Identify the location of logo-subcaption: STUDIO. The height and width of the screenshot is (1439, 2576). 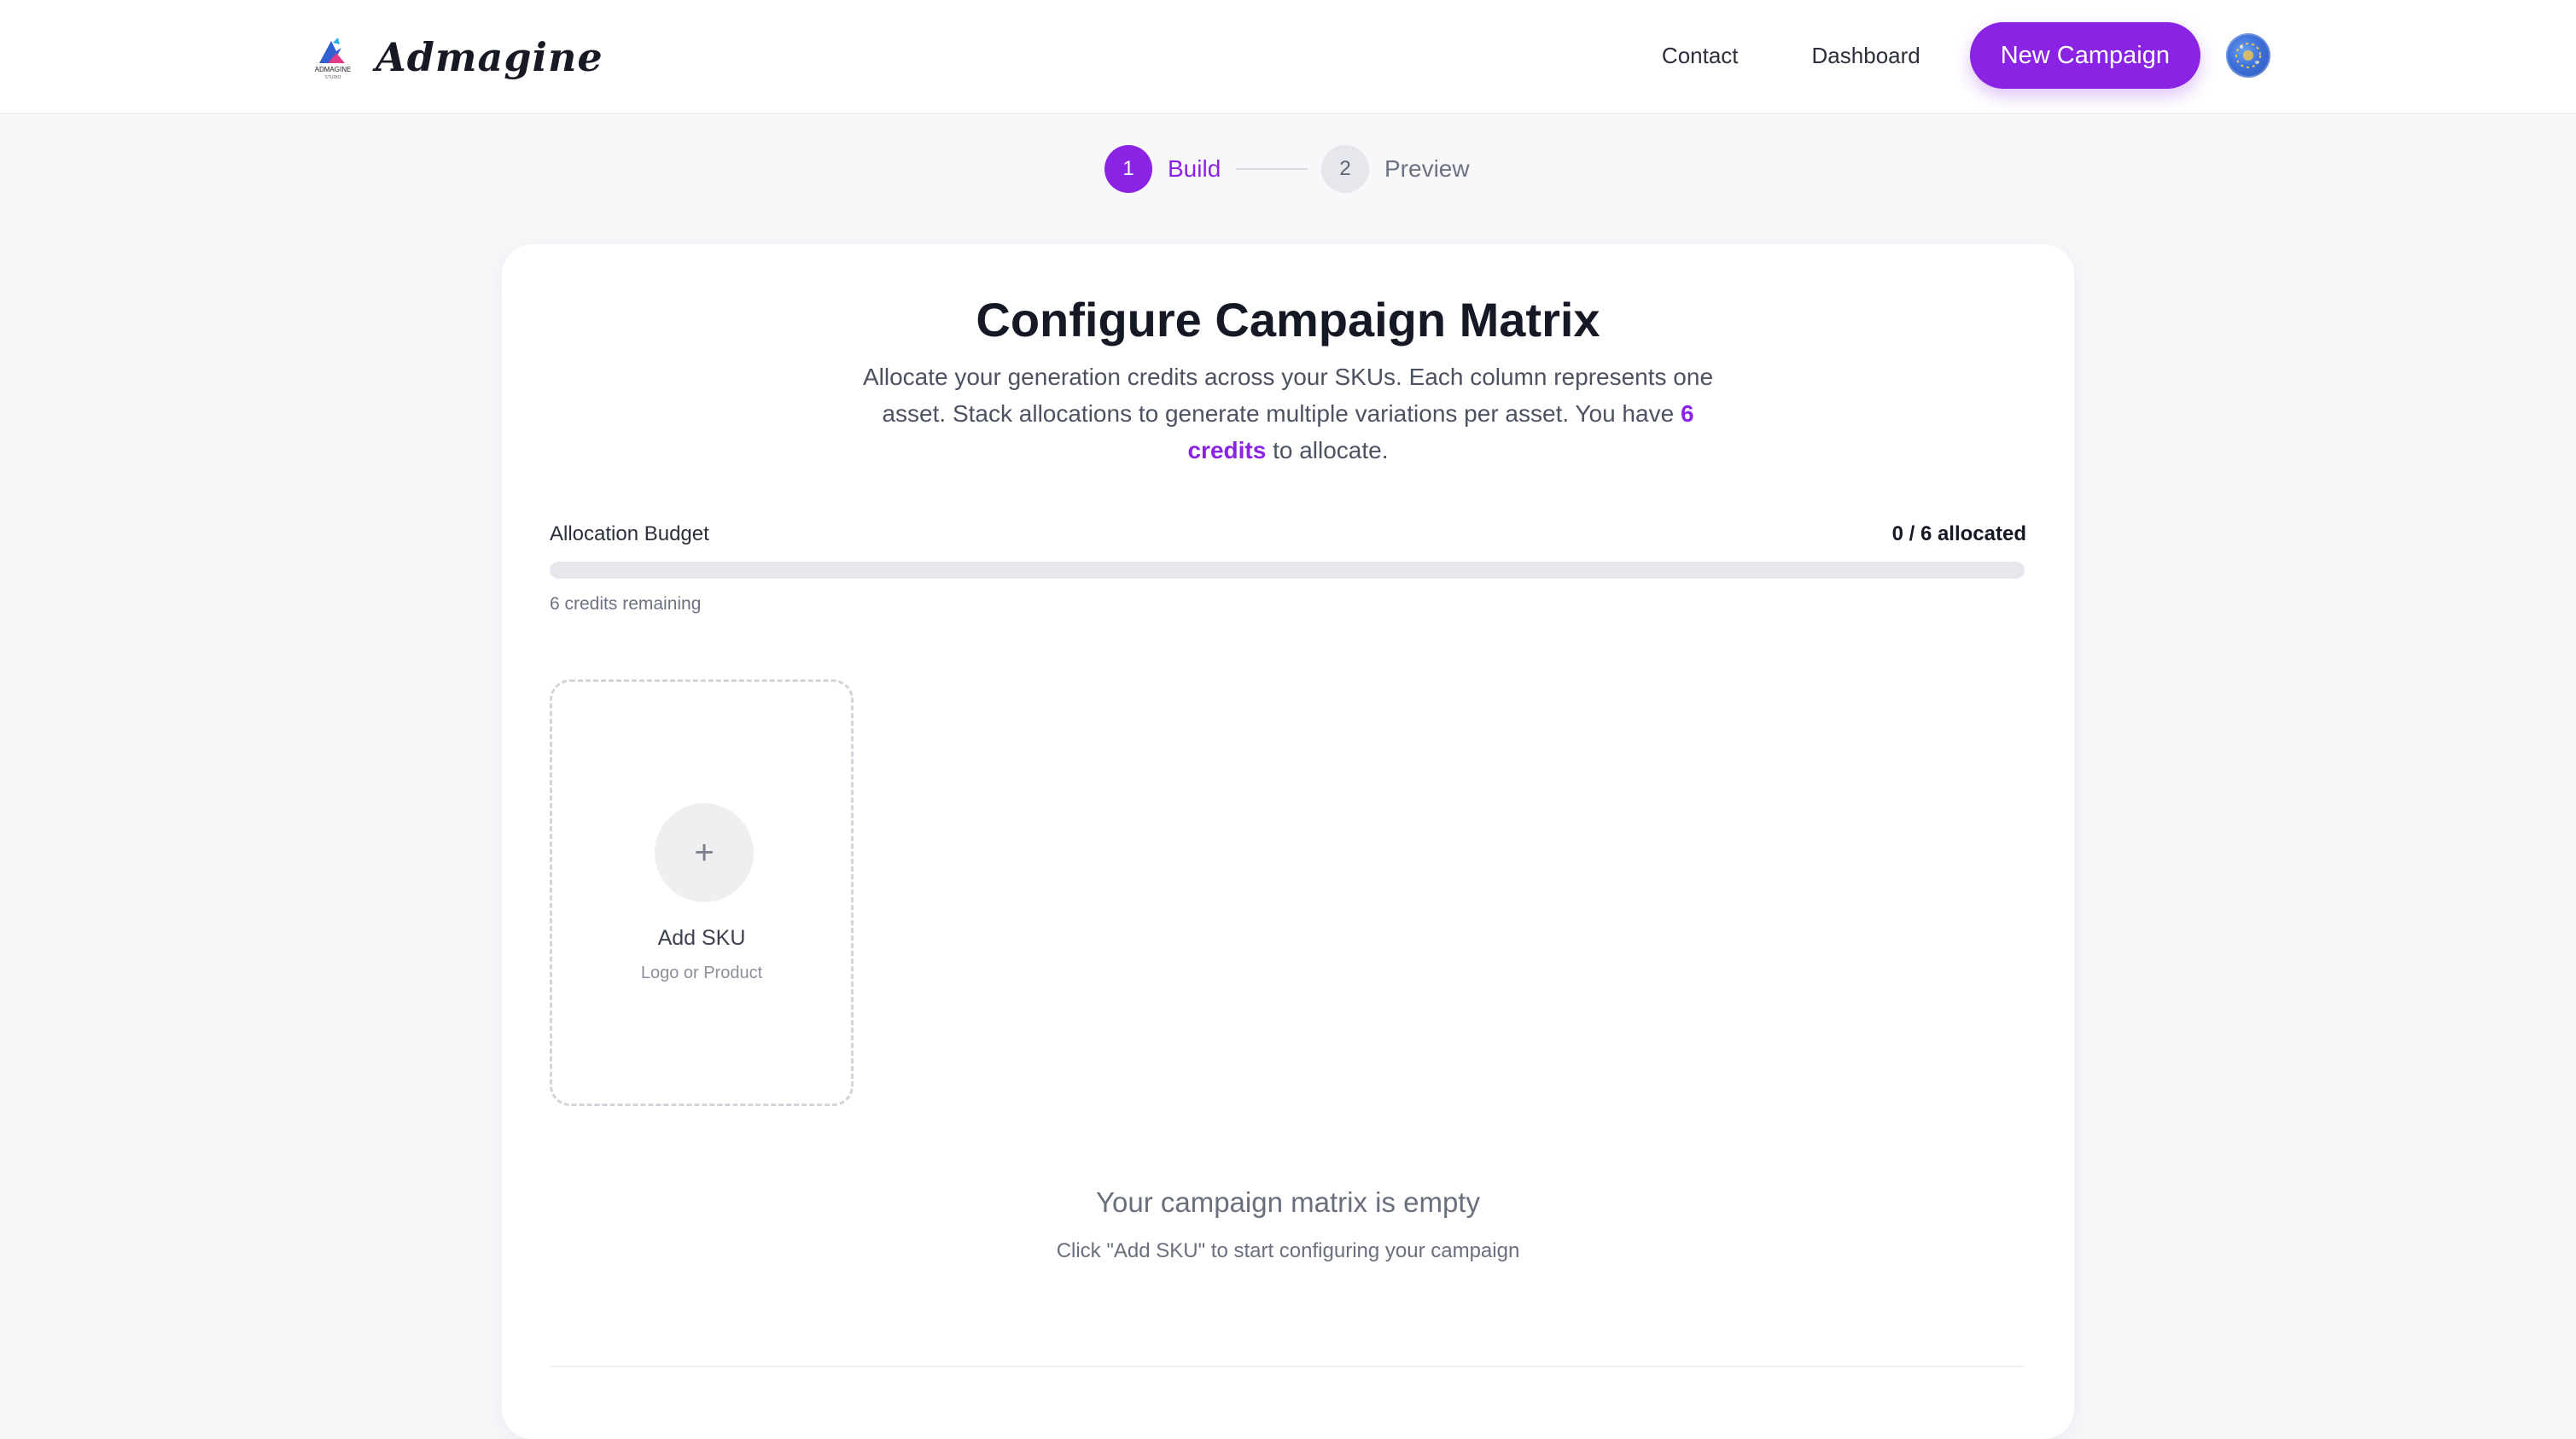
(333, 77).